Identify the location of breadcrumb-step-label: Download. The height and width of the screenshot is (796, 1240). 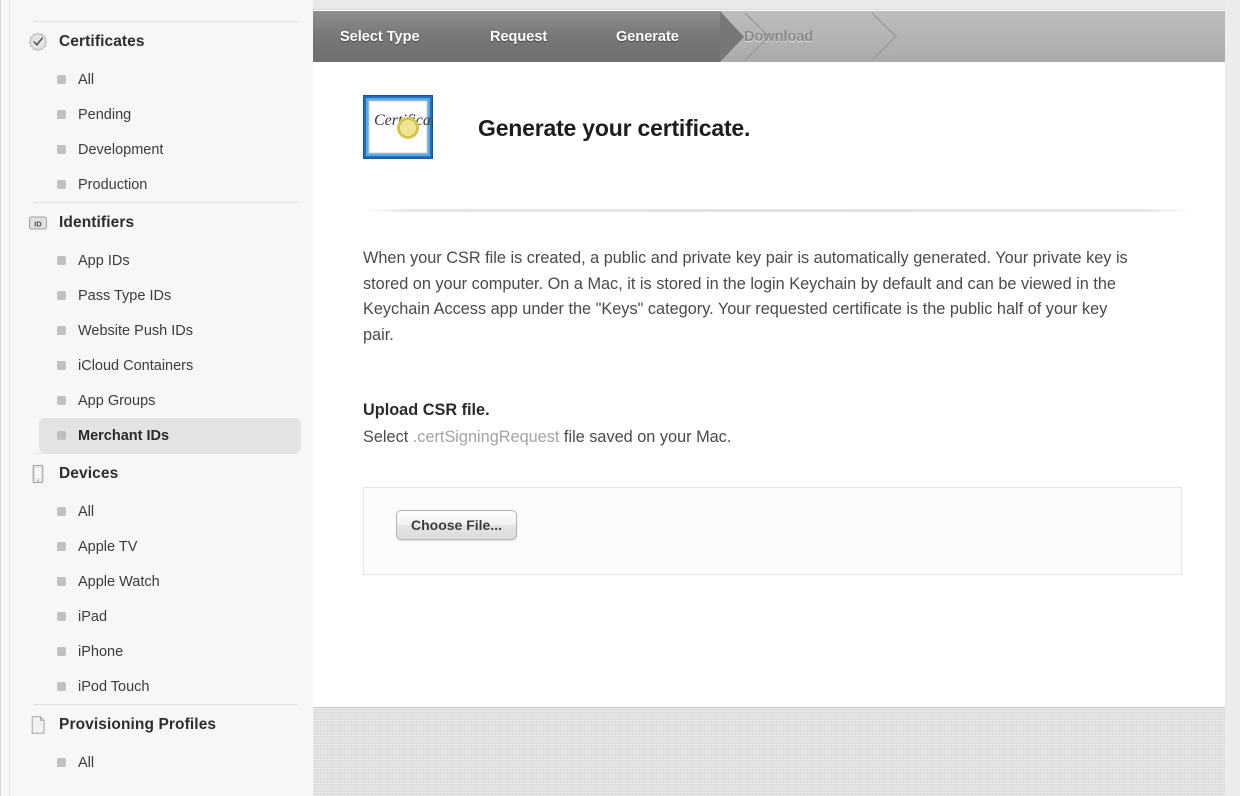
(779, 36).